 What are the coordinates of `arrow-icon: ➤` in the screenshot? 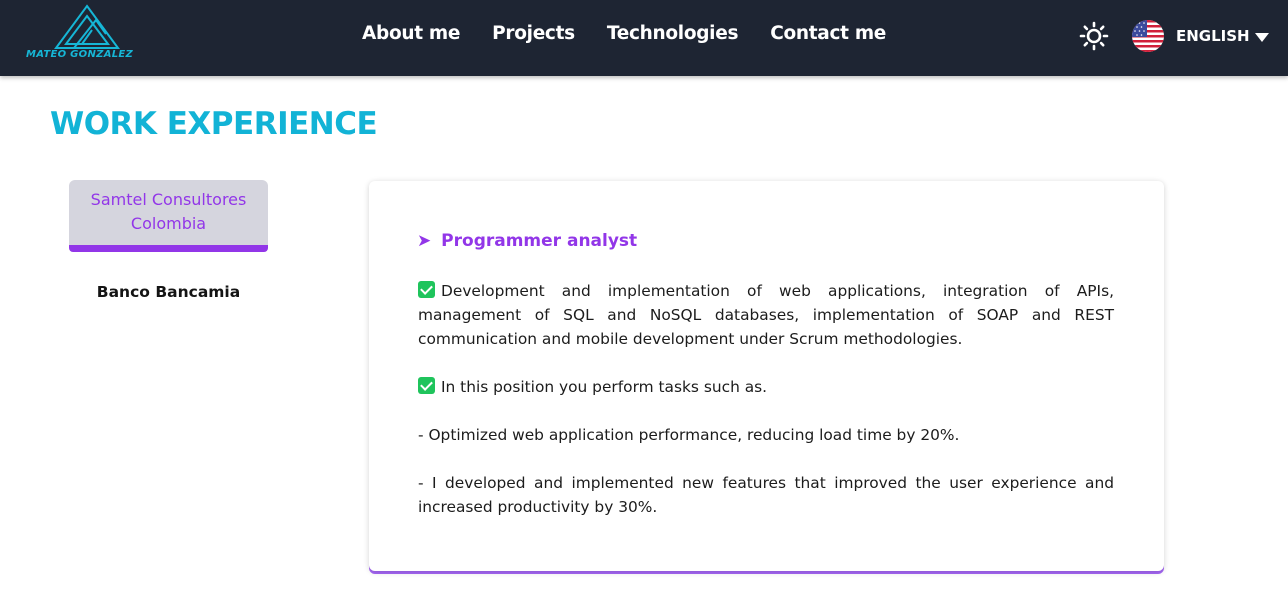 It's located at (424, 241).